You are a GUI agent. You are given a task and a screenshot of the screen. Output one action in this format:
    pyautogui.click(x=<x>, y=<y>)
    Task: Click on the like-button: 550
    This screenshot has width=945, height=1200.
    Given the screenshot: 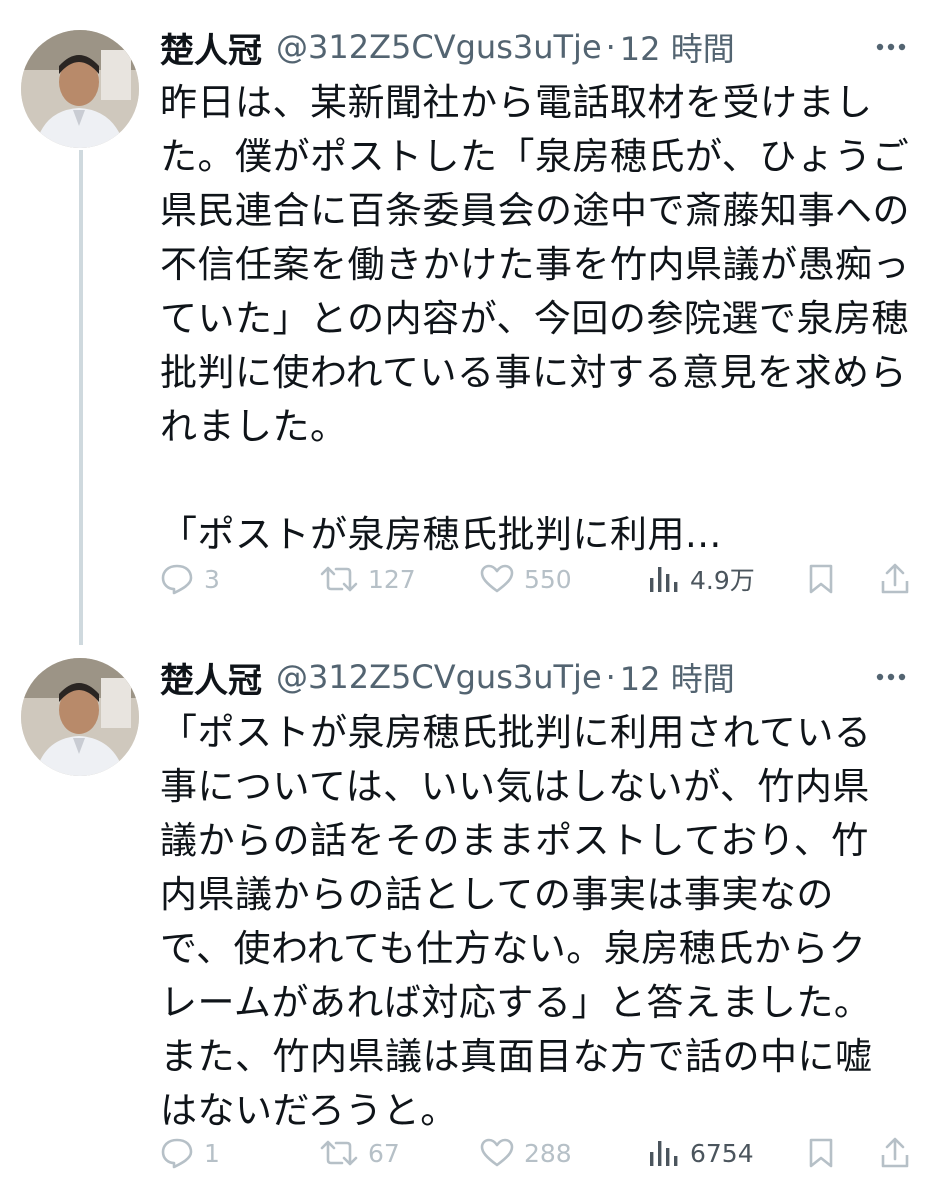 What is the action you would take?
    pyautogui.click(x=564, y=579)
    